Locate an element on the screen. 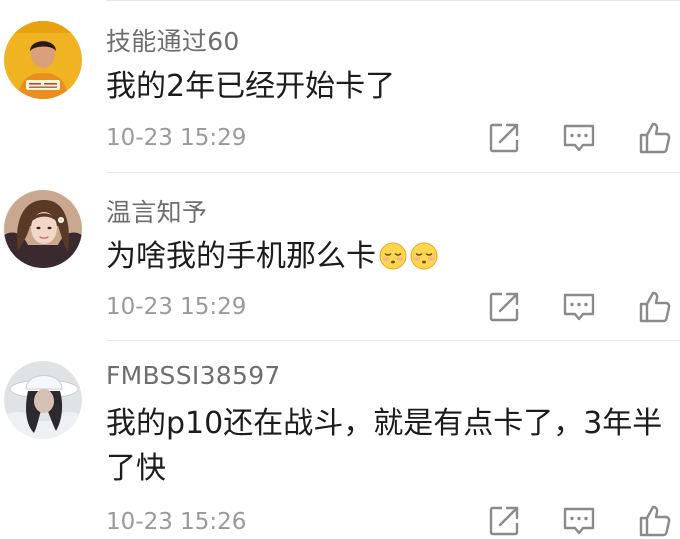  comment-text: 我的2年已经开始卡了 is located at coordinates (251, 86).